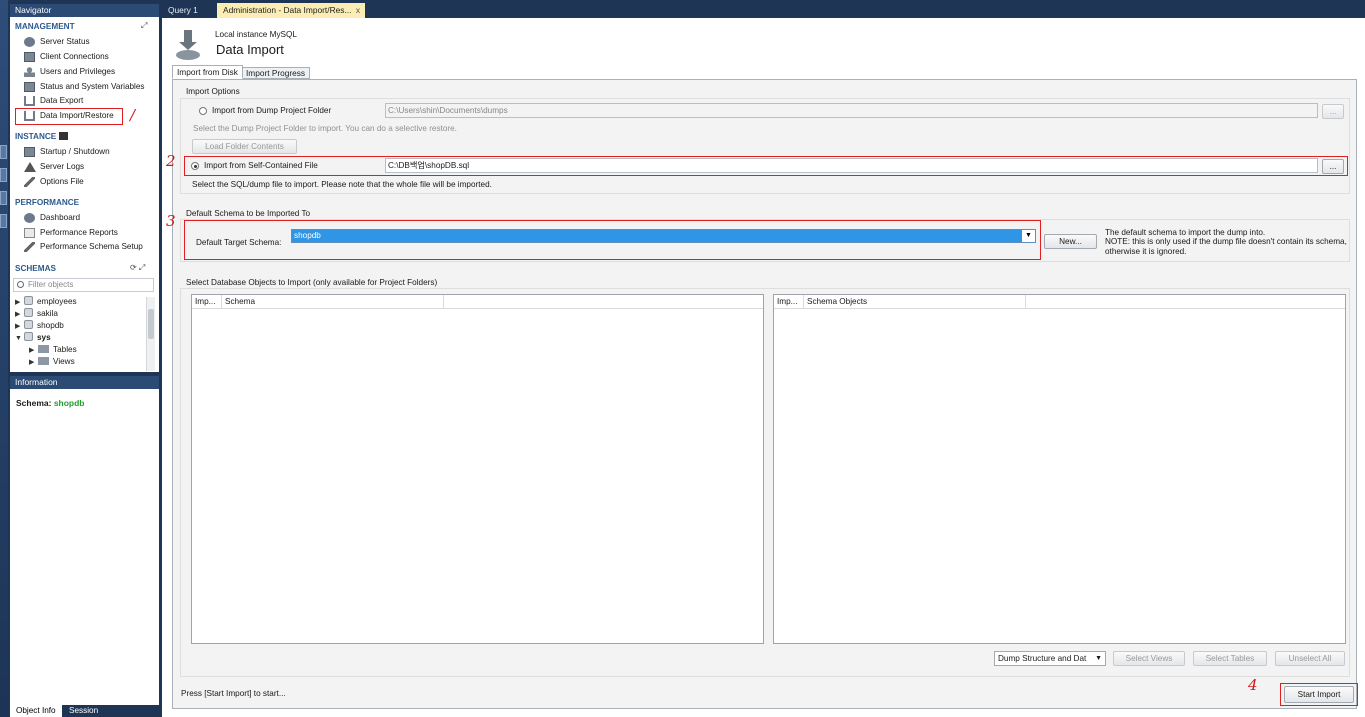 This screenshot has height=717, width=1365. I want to click on nav-item-data-export: Data Export, so click(53, 101).